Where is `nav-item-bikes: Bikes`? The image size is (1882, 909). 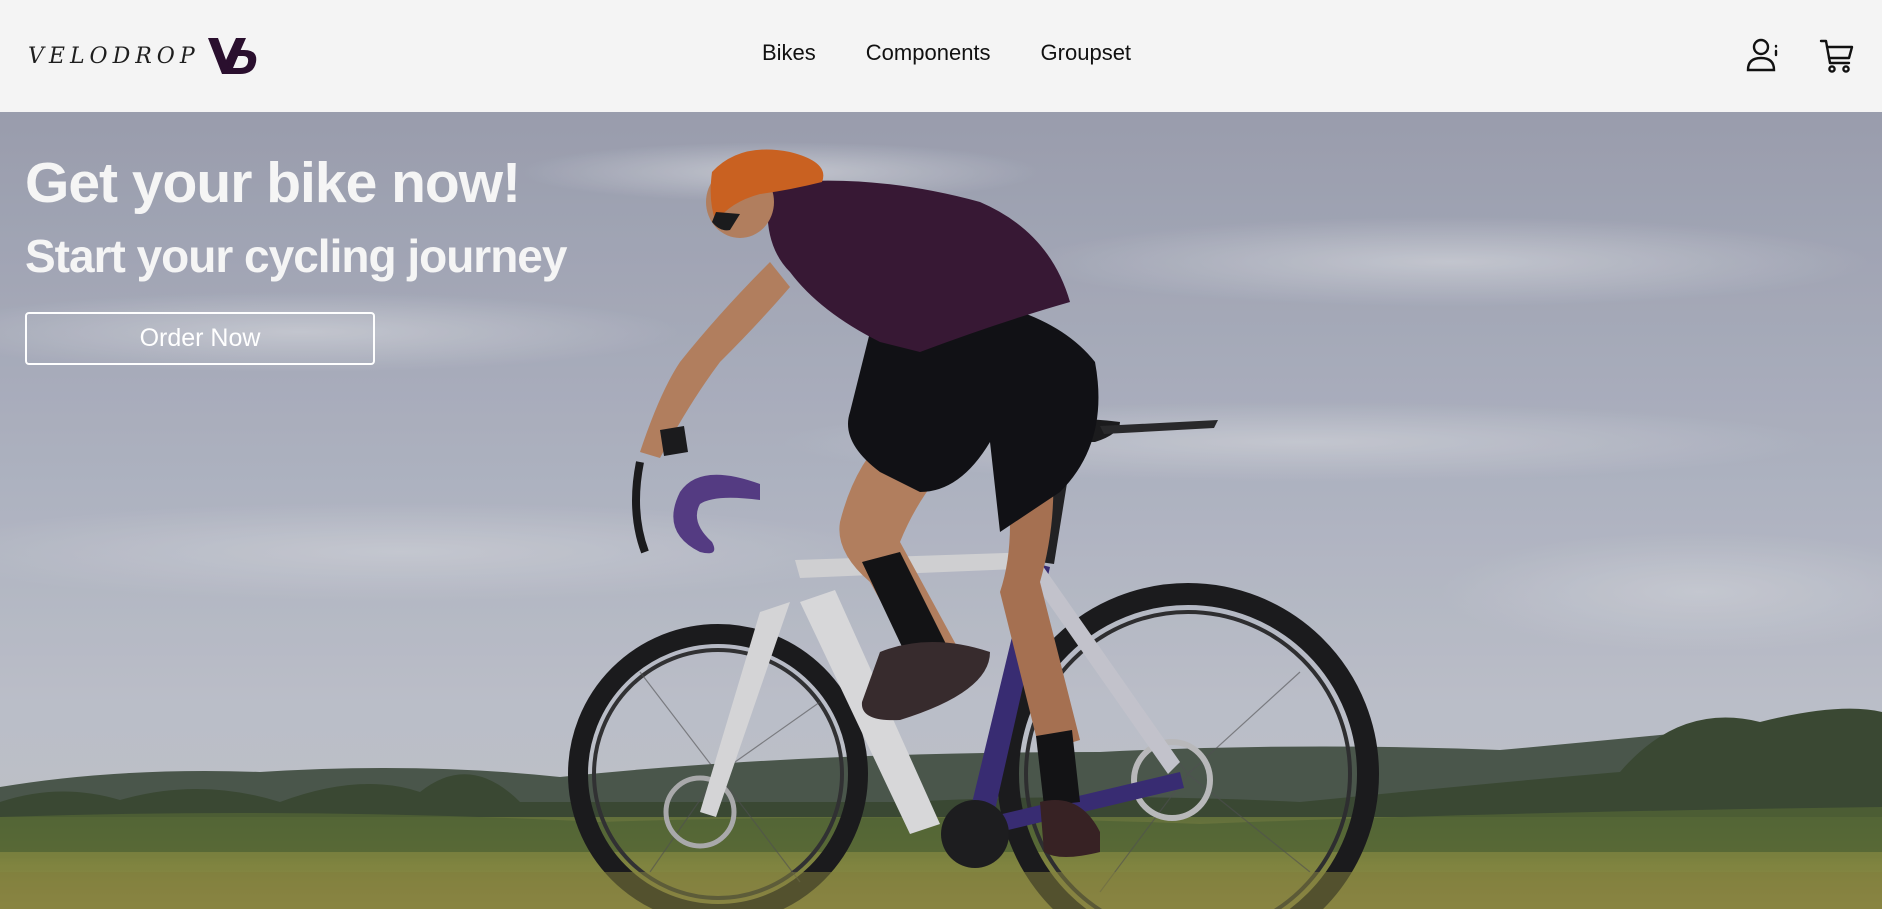
nav-item-bikes: Bikes is located at coordinates (789, 53).